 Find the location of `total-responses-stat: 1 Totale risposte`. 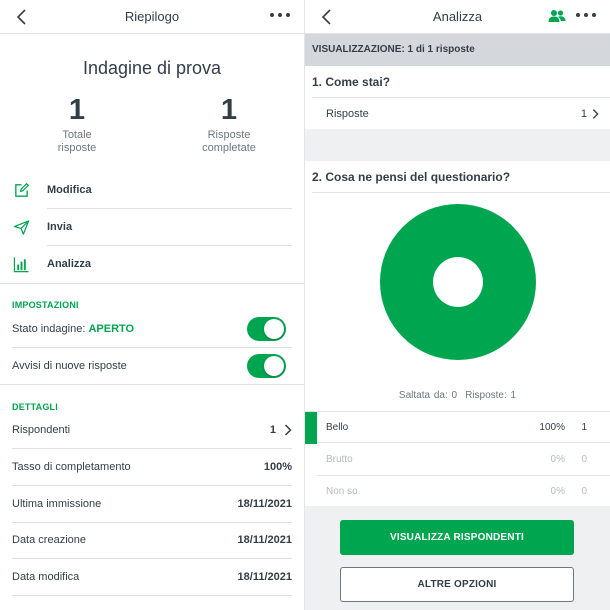

total-responses-stat: 1 Totale risposte is located at coordinates (77, 124).